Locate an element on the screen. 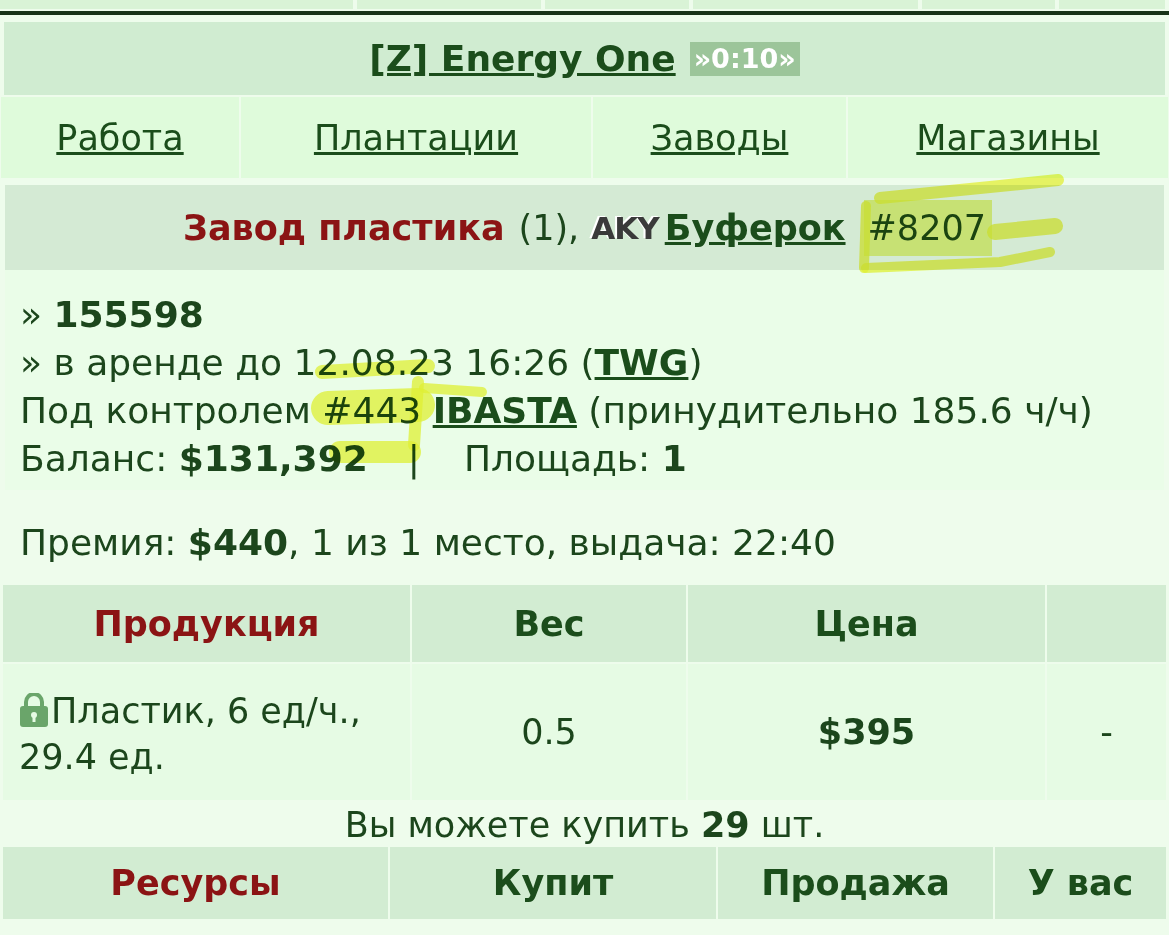  table-cell: $395 is located at coordinates (866, 732).